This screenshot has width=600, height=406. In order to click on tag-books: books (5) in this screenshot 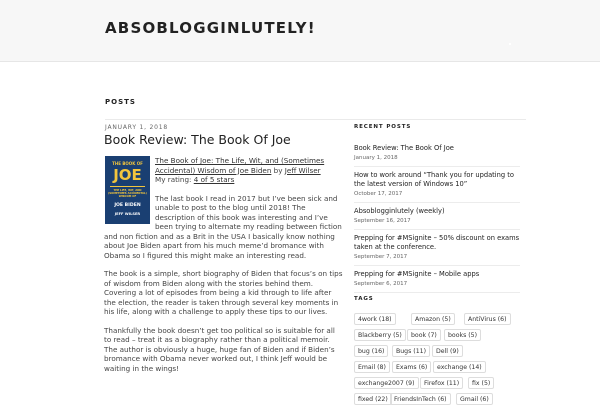, I will do `click(463, 335)`.